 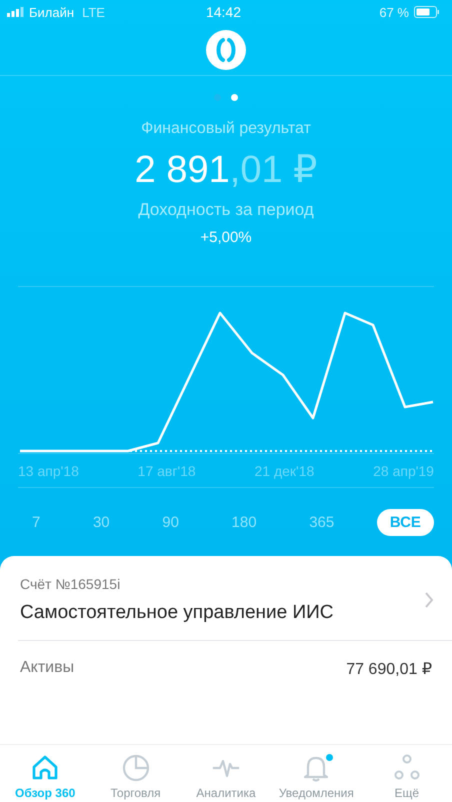 I want to click on battery-percent: 67 %, so click(x=394, y=12).